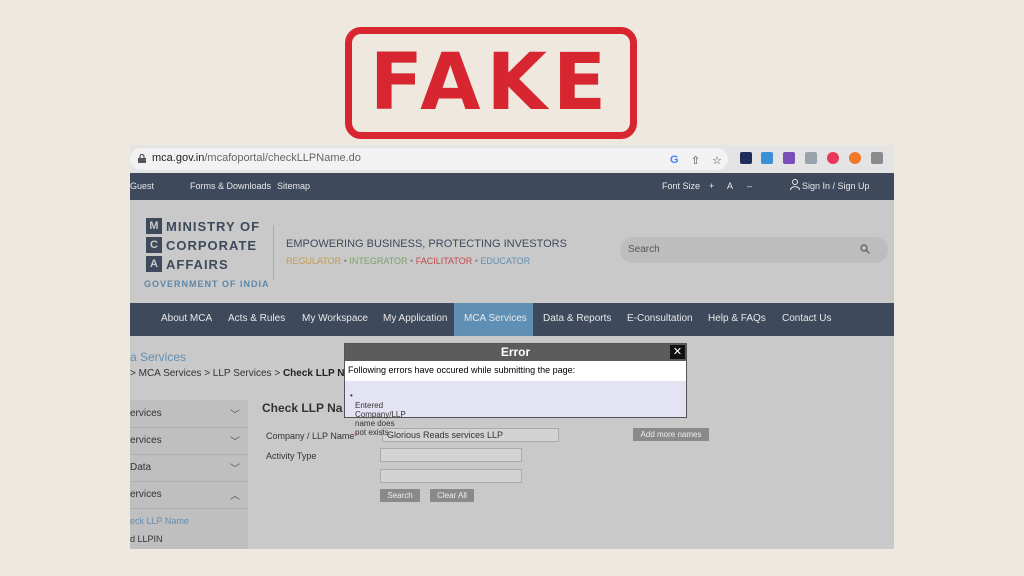 The width and height of the screenshot is (1024, 576). Describe the element at coordinates (795, 185) in the screenshot. I see `user-icon` at that location.